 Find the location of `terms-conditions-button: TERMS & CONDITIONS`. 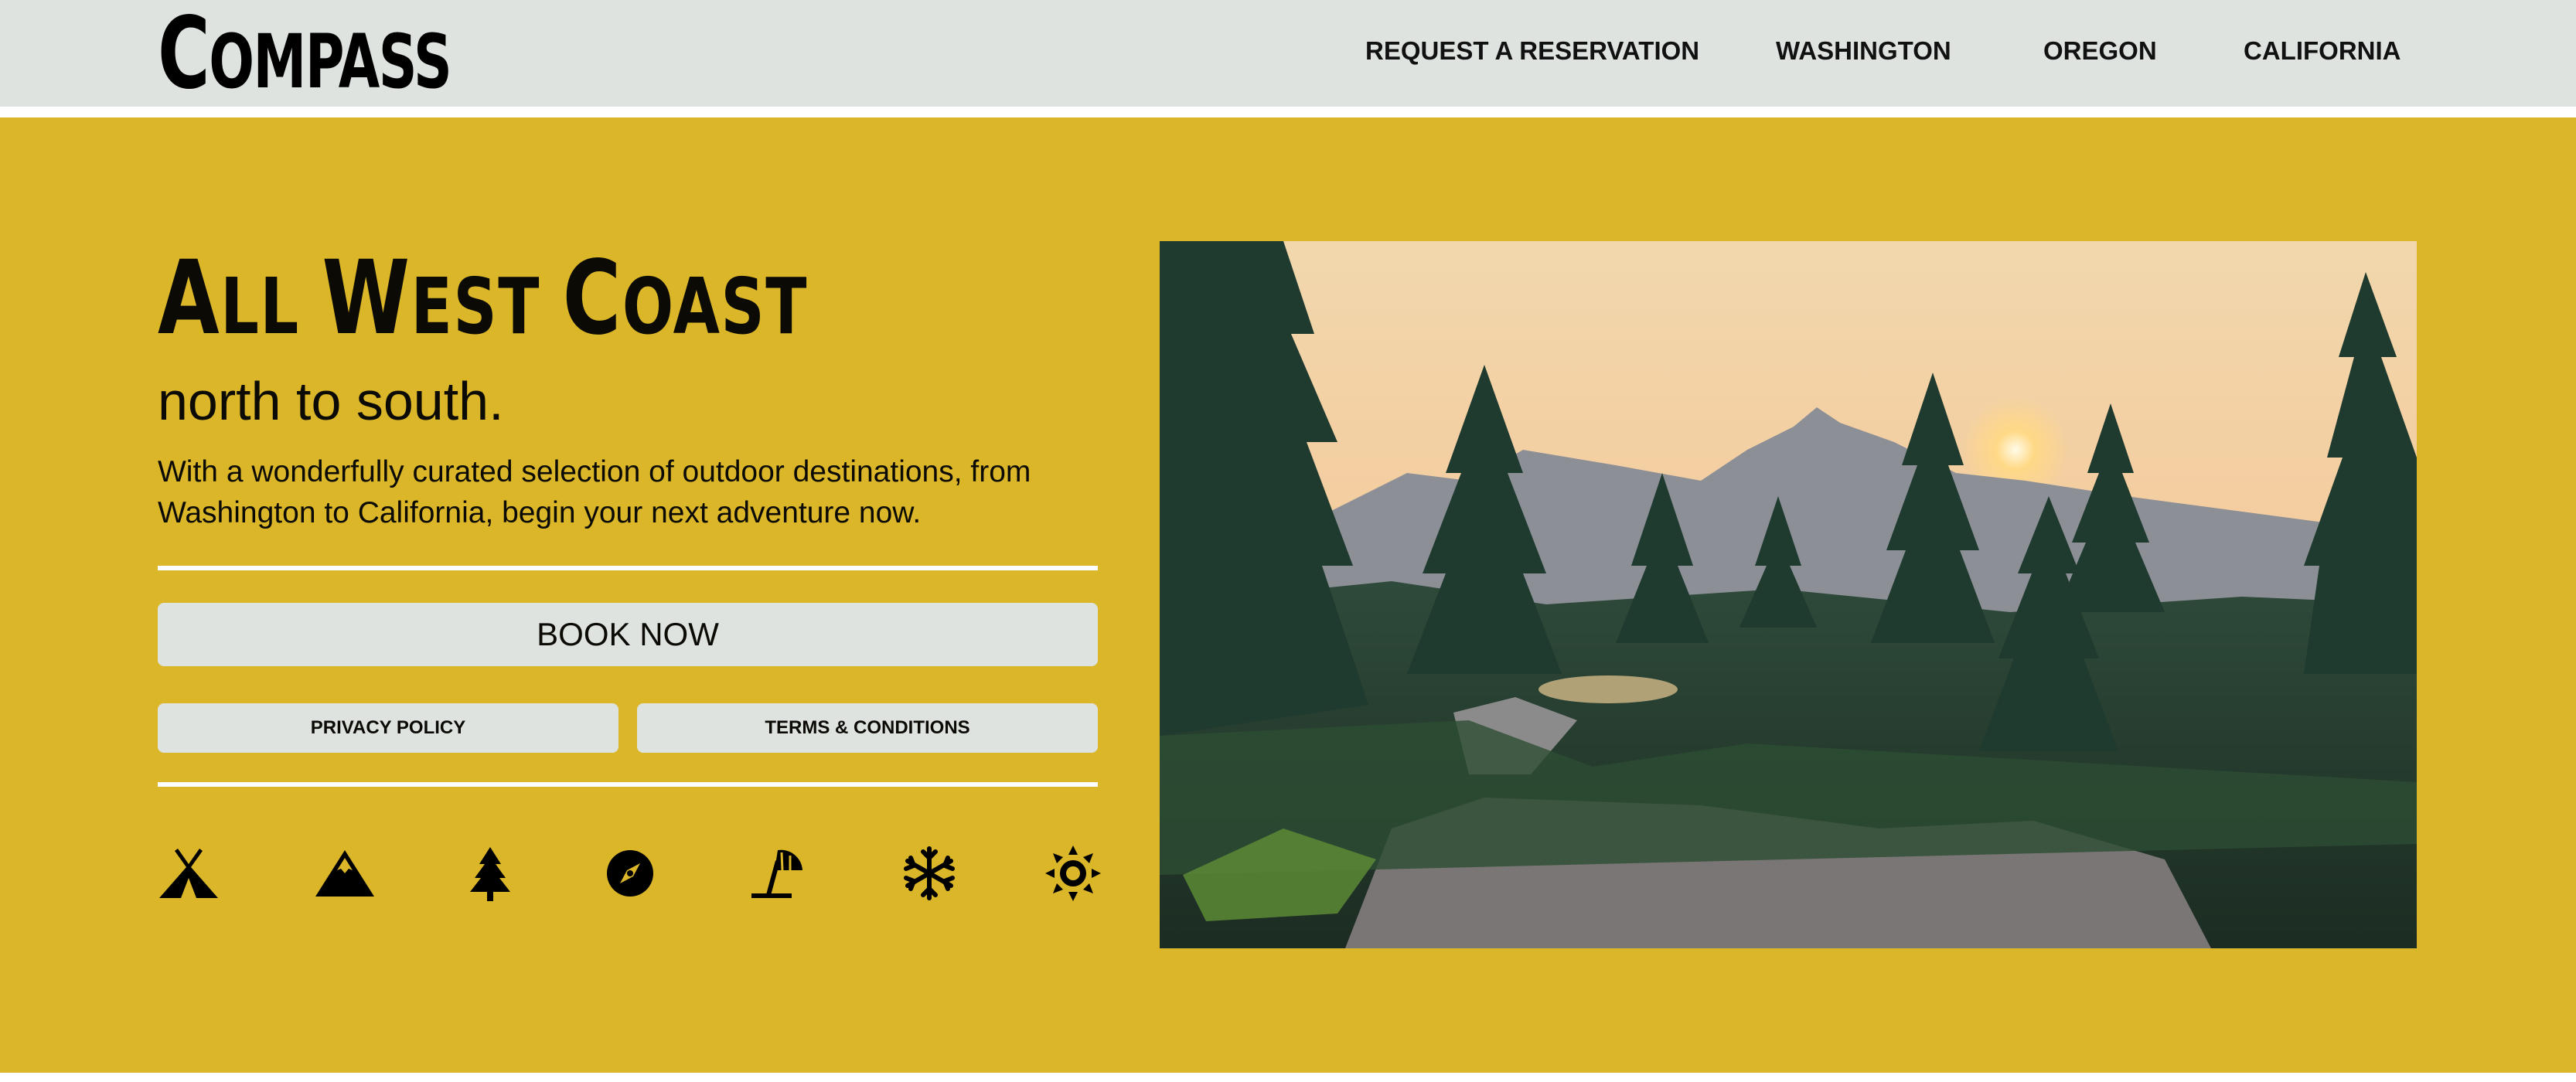

terms-conditions-button: TERMS & CONDITIONS is located at coordinates (867, 728).